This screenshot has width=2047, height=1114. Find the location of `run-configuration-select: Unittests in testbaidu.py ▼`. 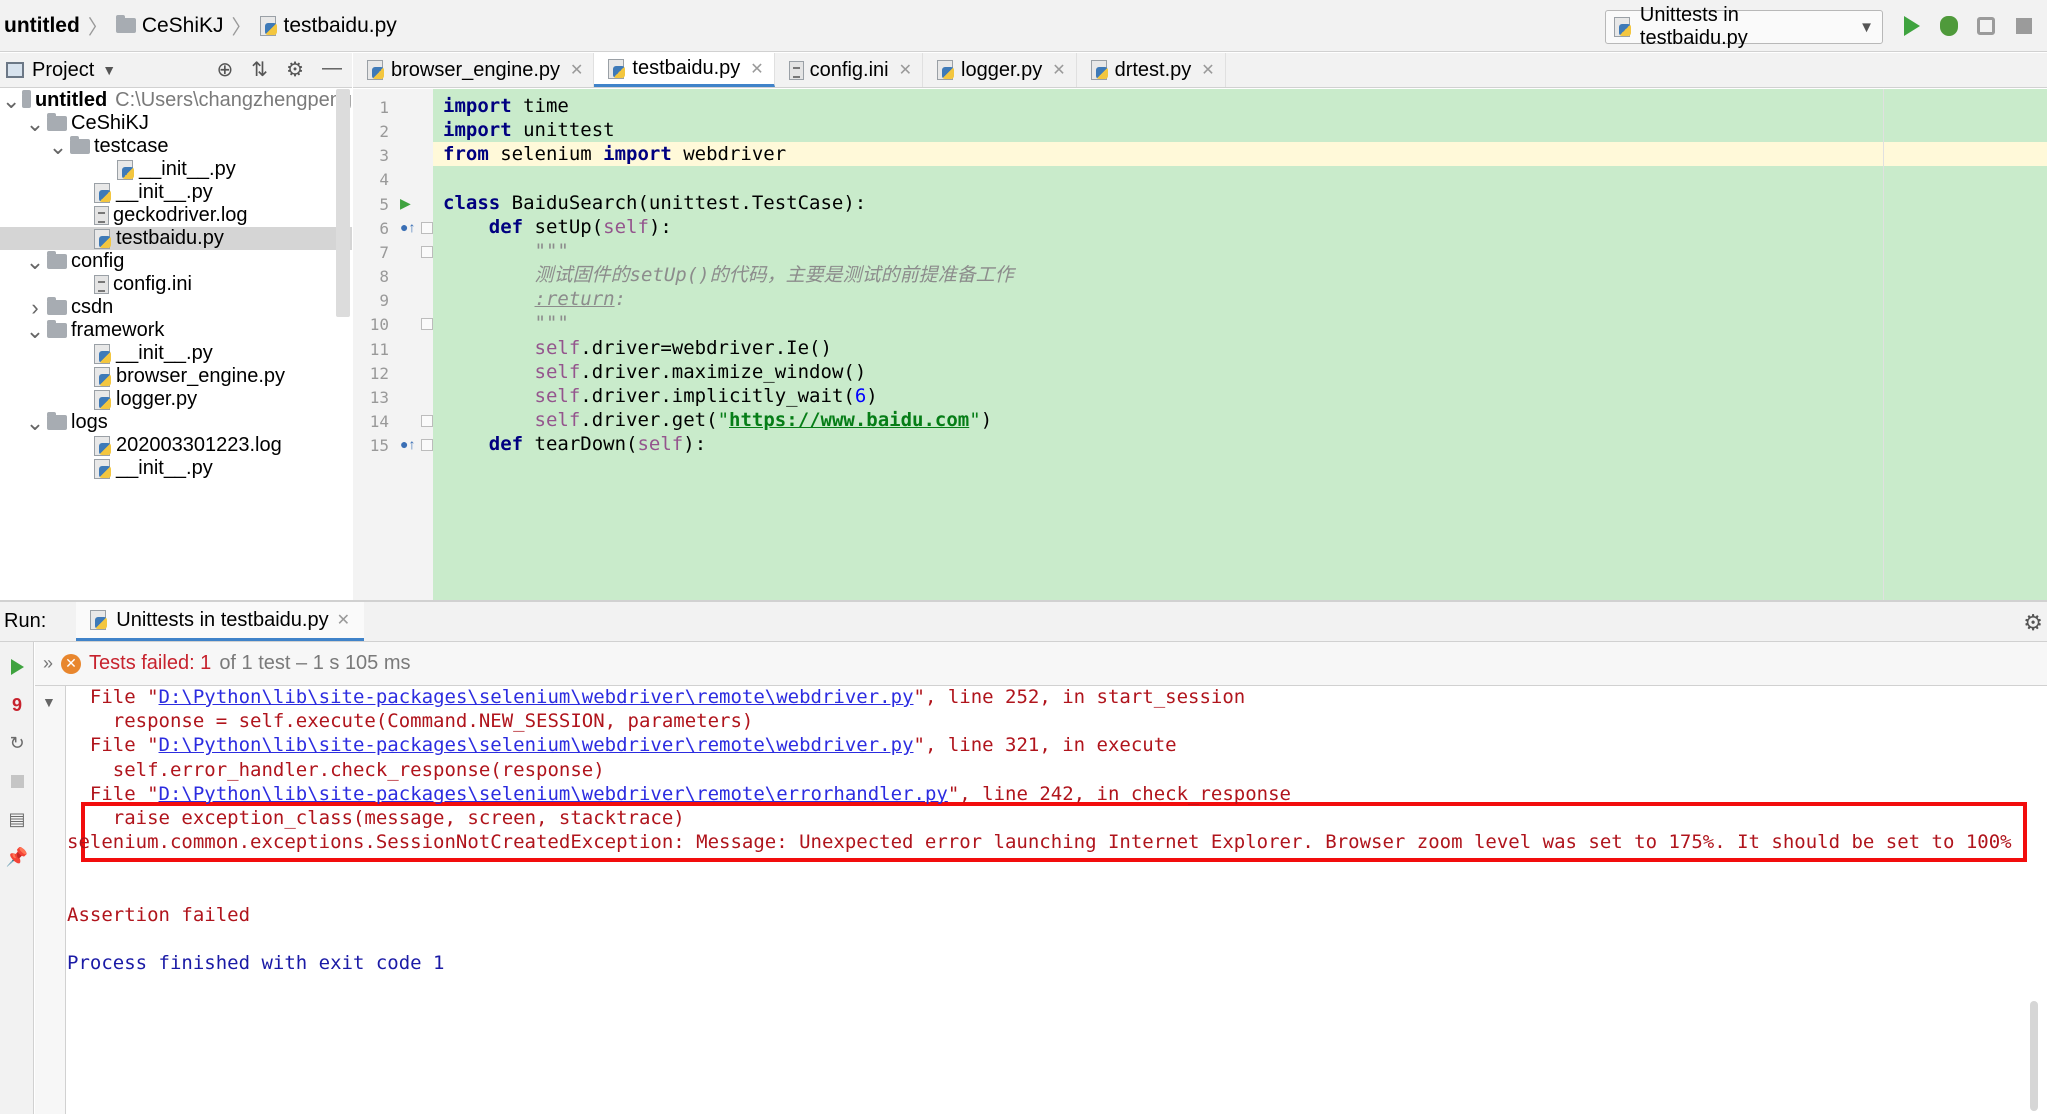

run-configuration-select: Unittests in testbaidu.py ▼ is located at coordinates (1744, 26).